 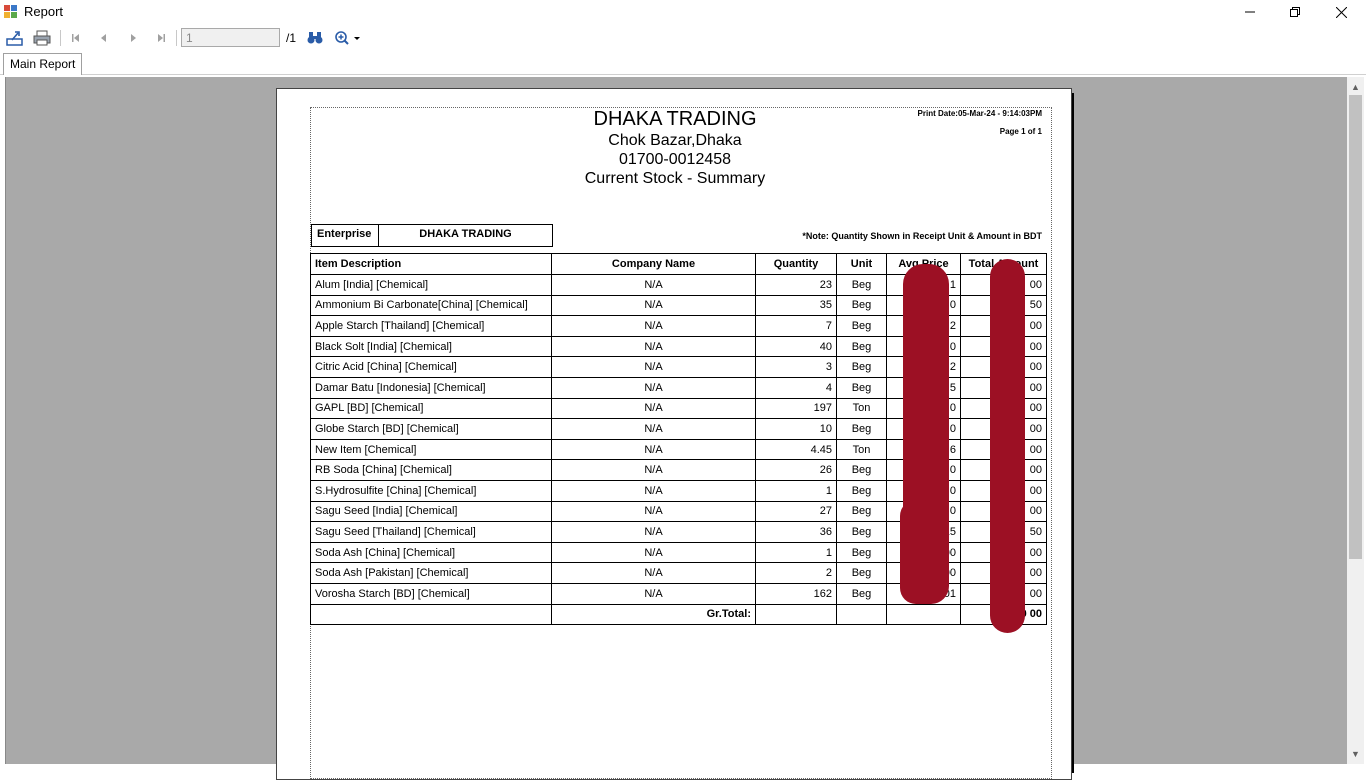 I want to click on zoom-dropdown-button, so click(x=348, y=38).